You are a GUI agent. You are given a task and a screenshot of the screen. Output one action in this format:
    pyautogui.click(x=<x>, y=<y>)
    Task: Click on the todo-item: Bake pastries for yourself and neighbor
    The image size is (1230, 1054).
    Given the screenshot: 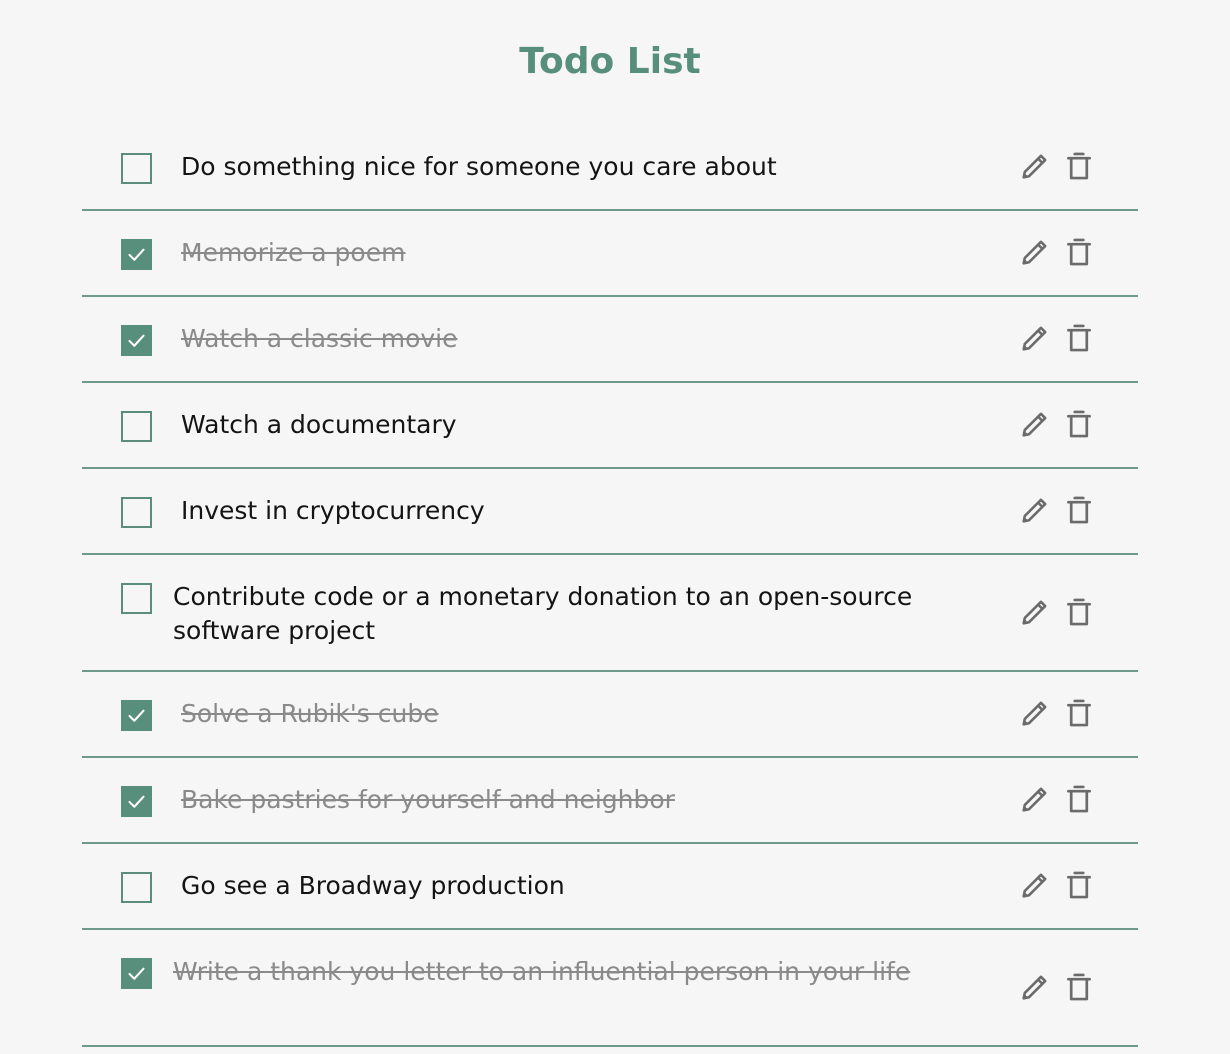 What is the action you would take?
    pyautogui.click(x=610, y=801)
    